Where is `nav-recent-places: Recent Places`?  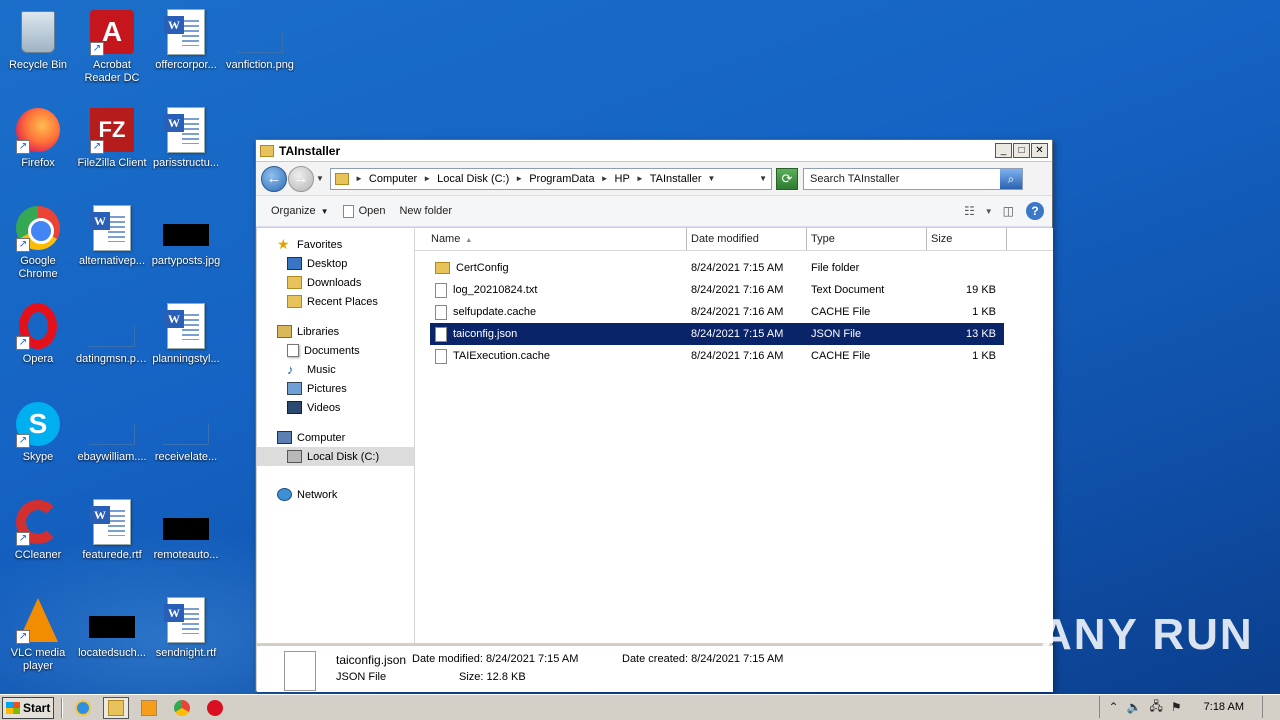 nav-recent-places: Recent Places is located at coordinates (335, 301).